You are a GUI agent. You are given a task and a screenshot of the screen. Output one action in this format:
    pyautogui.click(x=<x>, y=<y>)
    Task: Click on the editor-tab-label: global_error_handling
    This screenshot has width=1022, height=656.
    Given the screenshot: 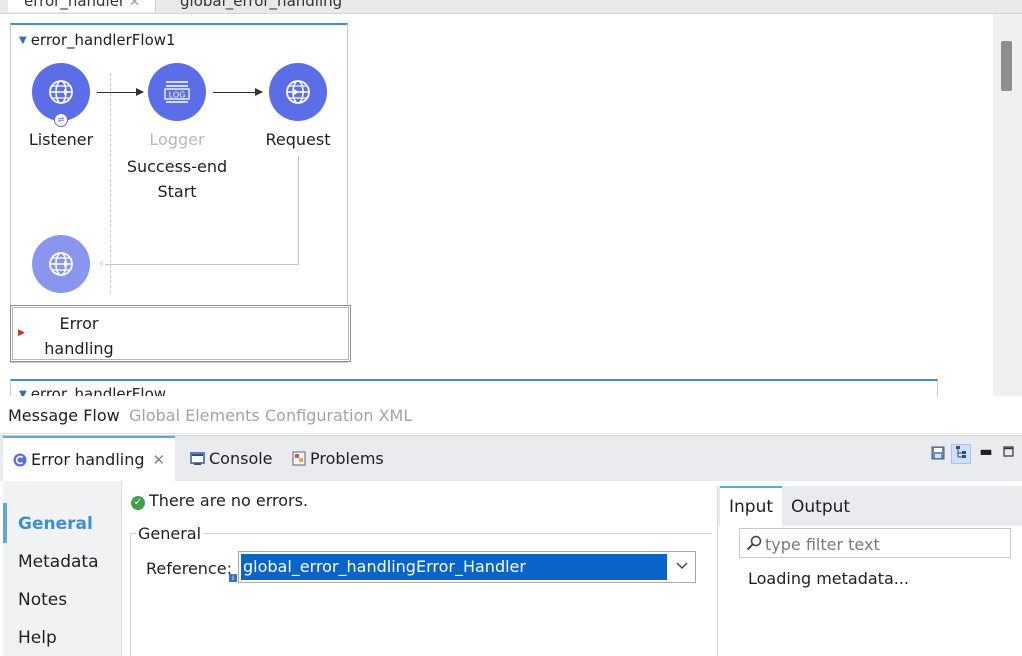 What is the action you would take?
    pyautogui.click(x=261, y=5)
    